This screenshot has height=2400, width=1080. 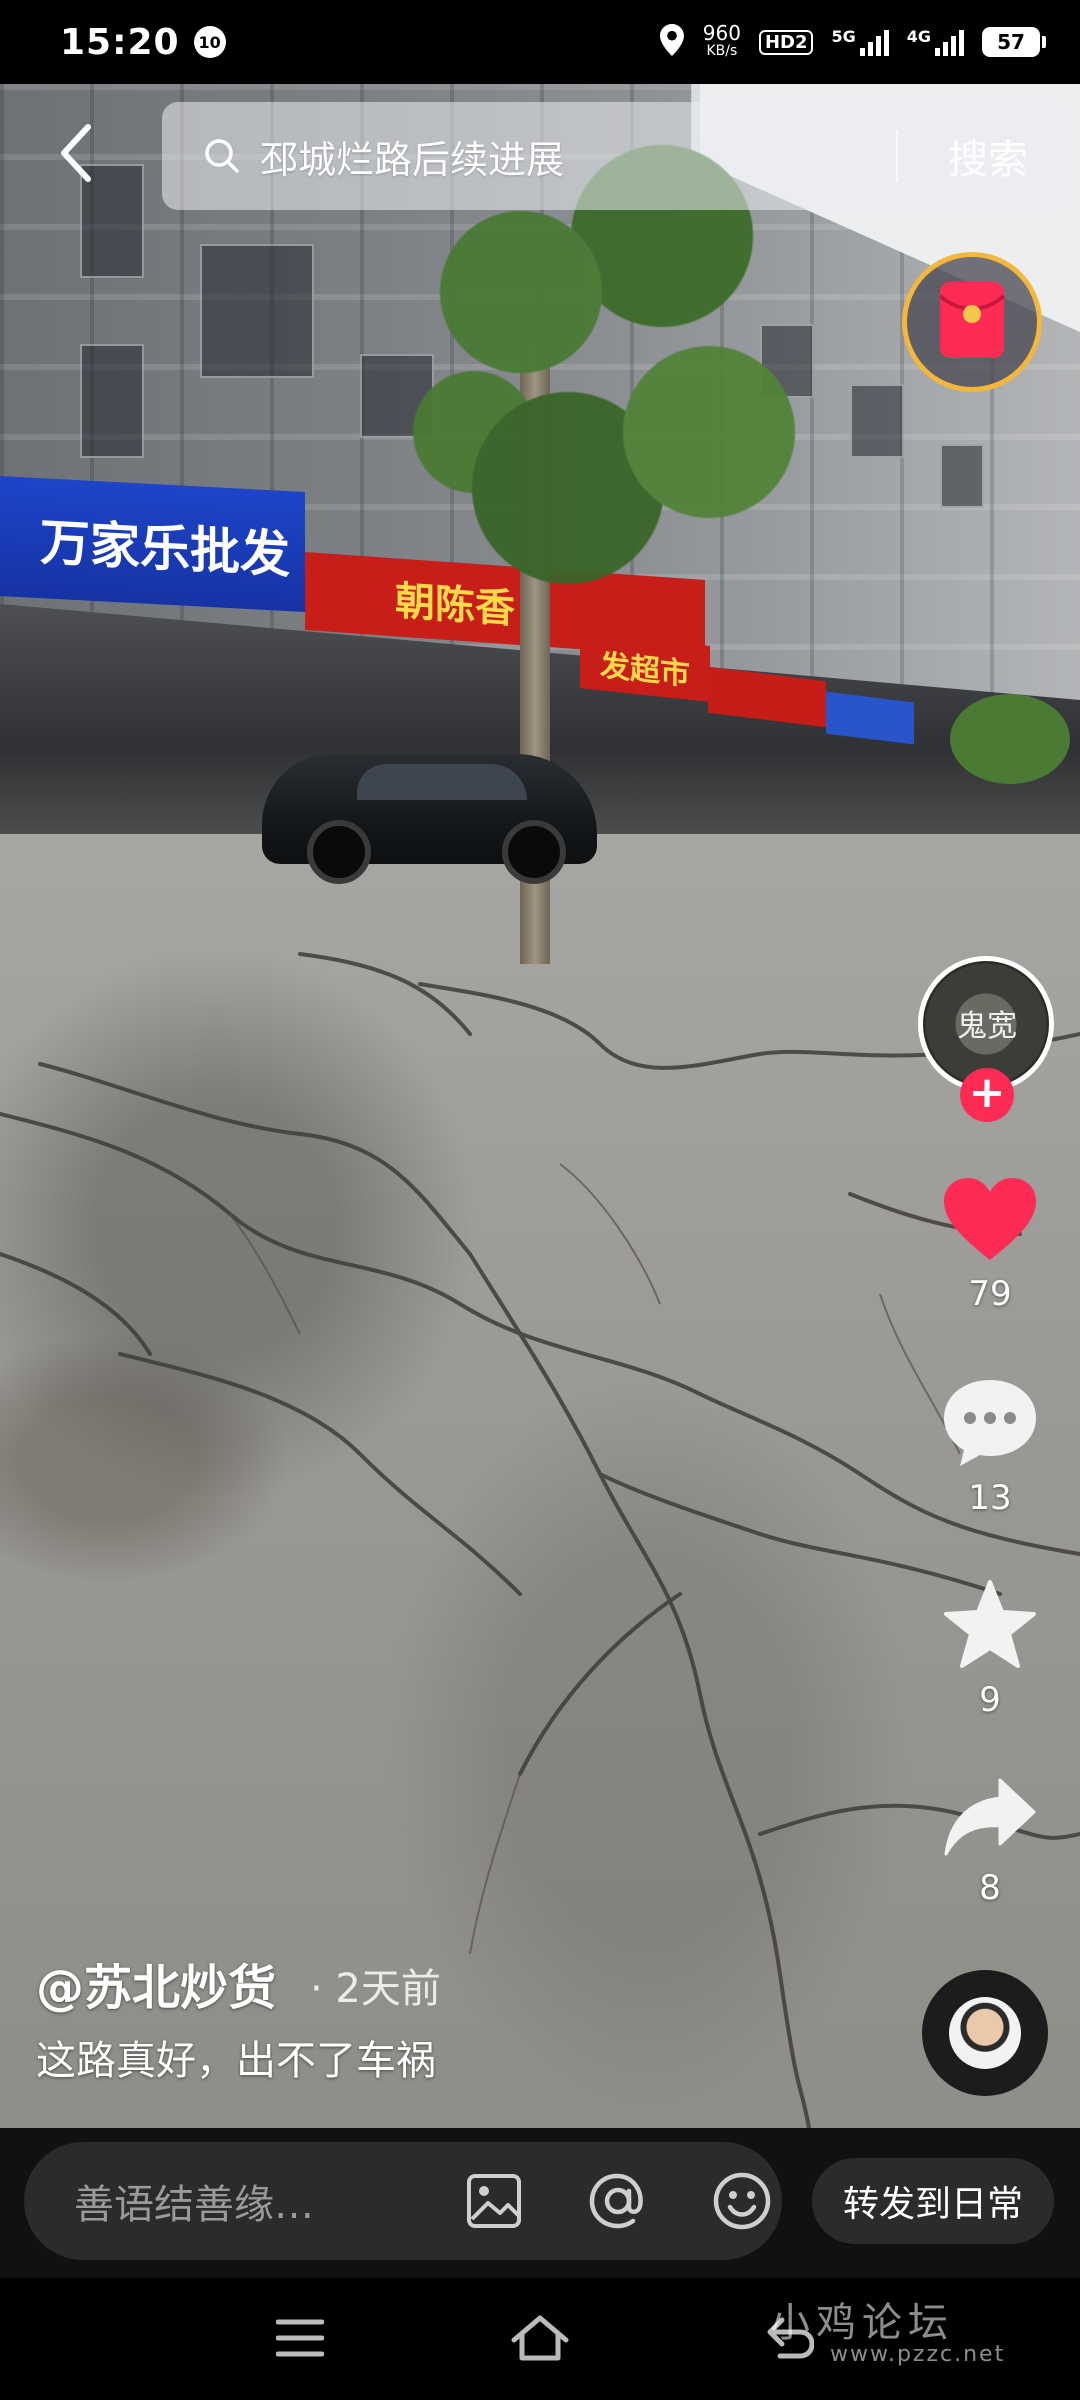 I want to click on signal-4g: 4G, so click(x=935, y=41).